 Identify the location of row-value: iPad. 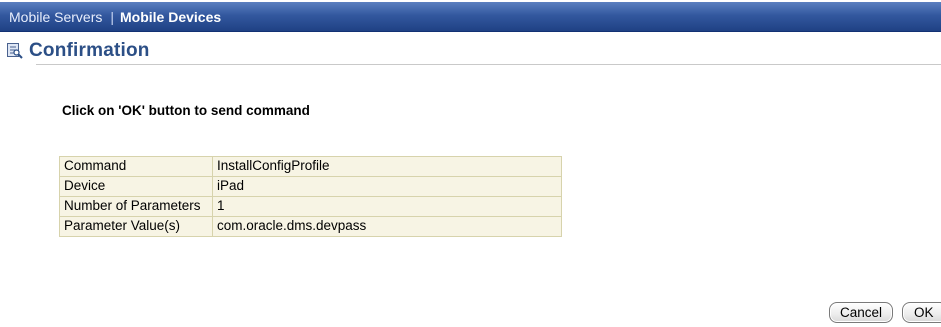
(387, 186).